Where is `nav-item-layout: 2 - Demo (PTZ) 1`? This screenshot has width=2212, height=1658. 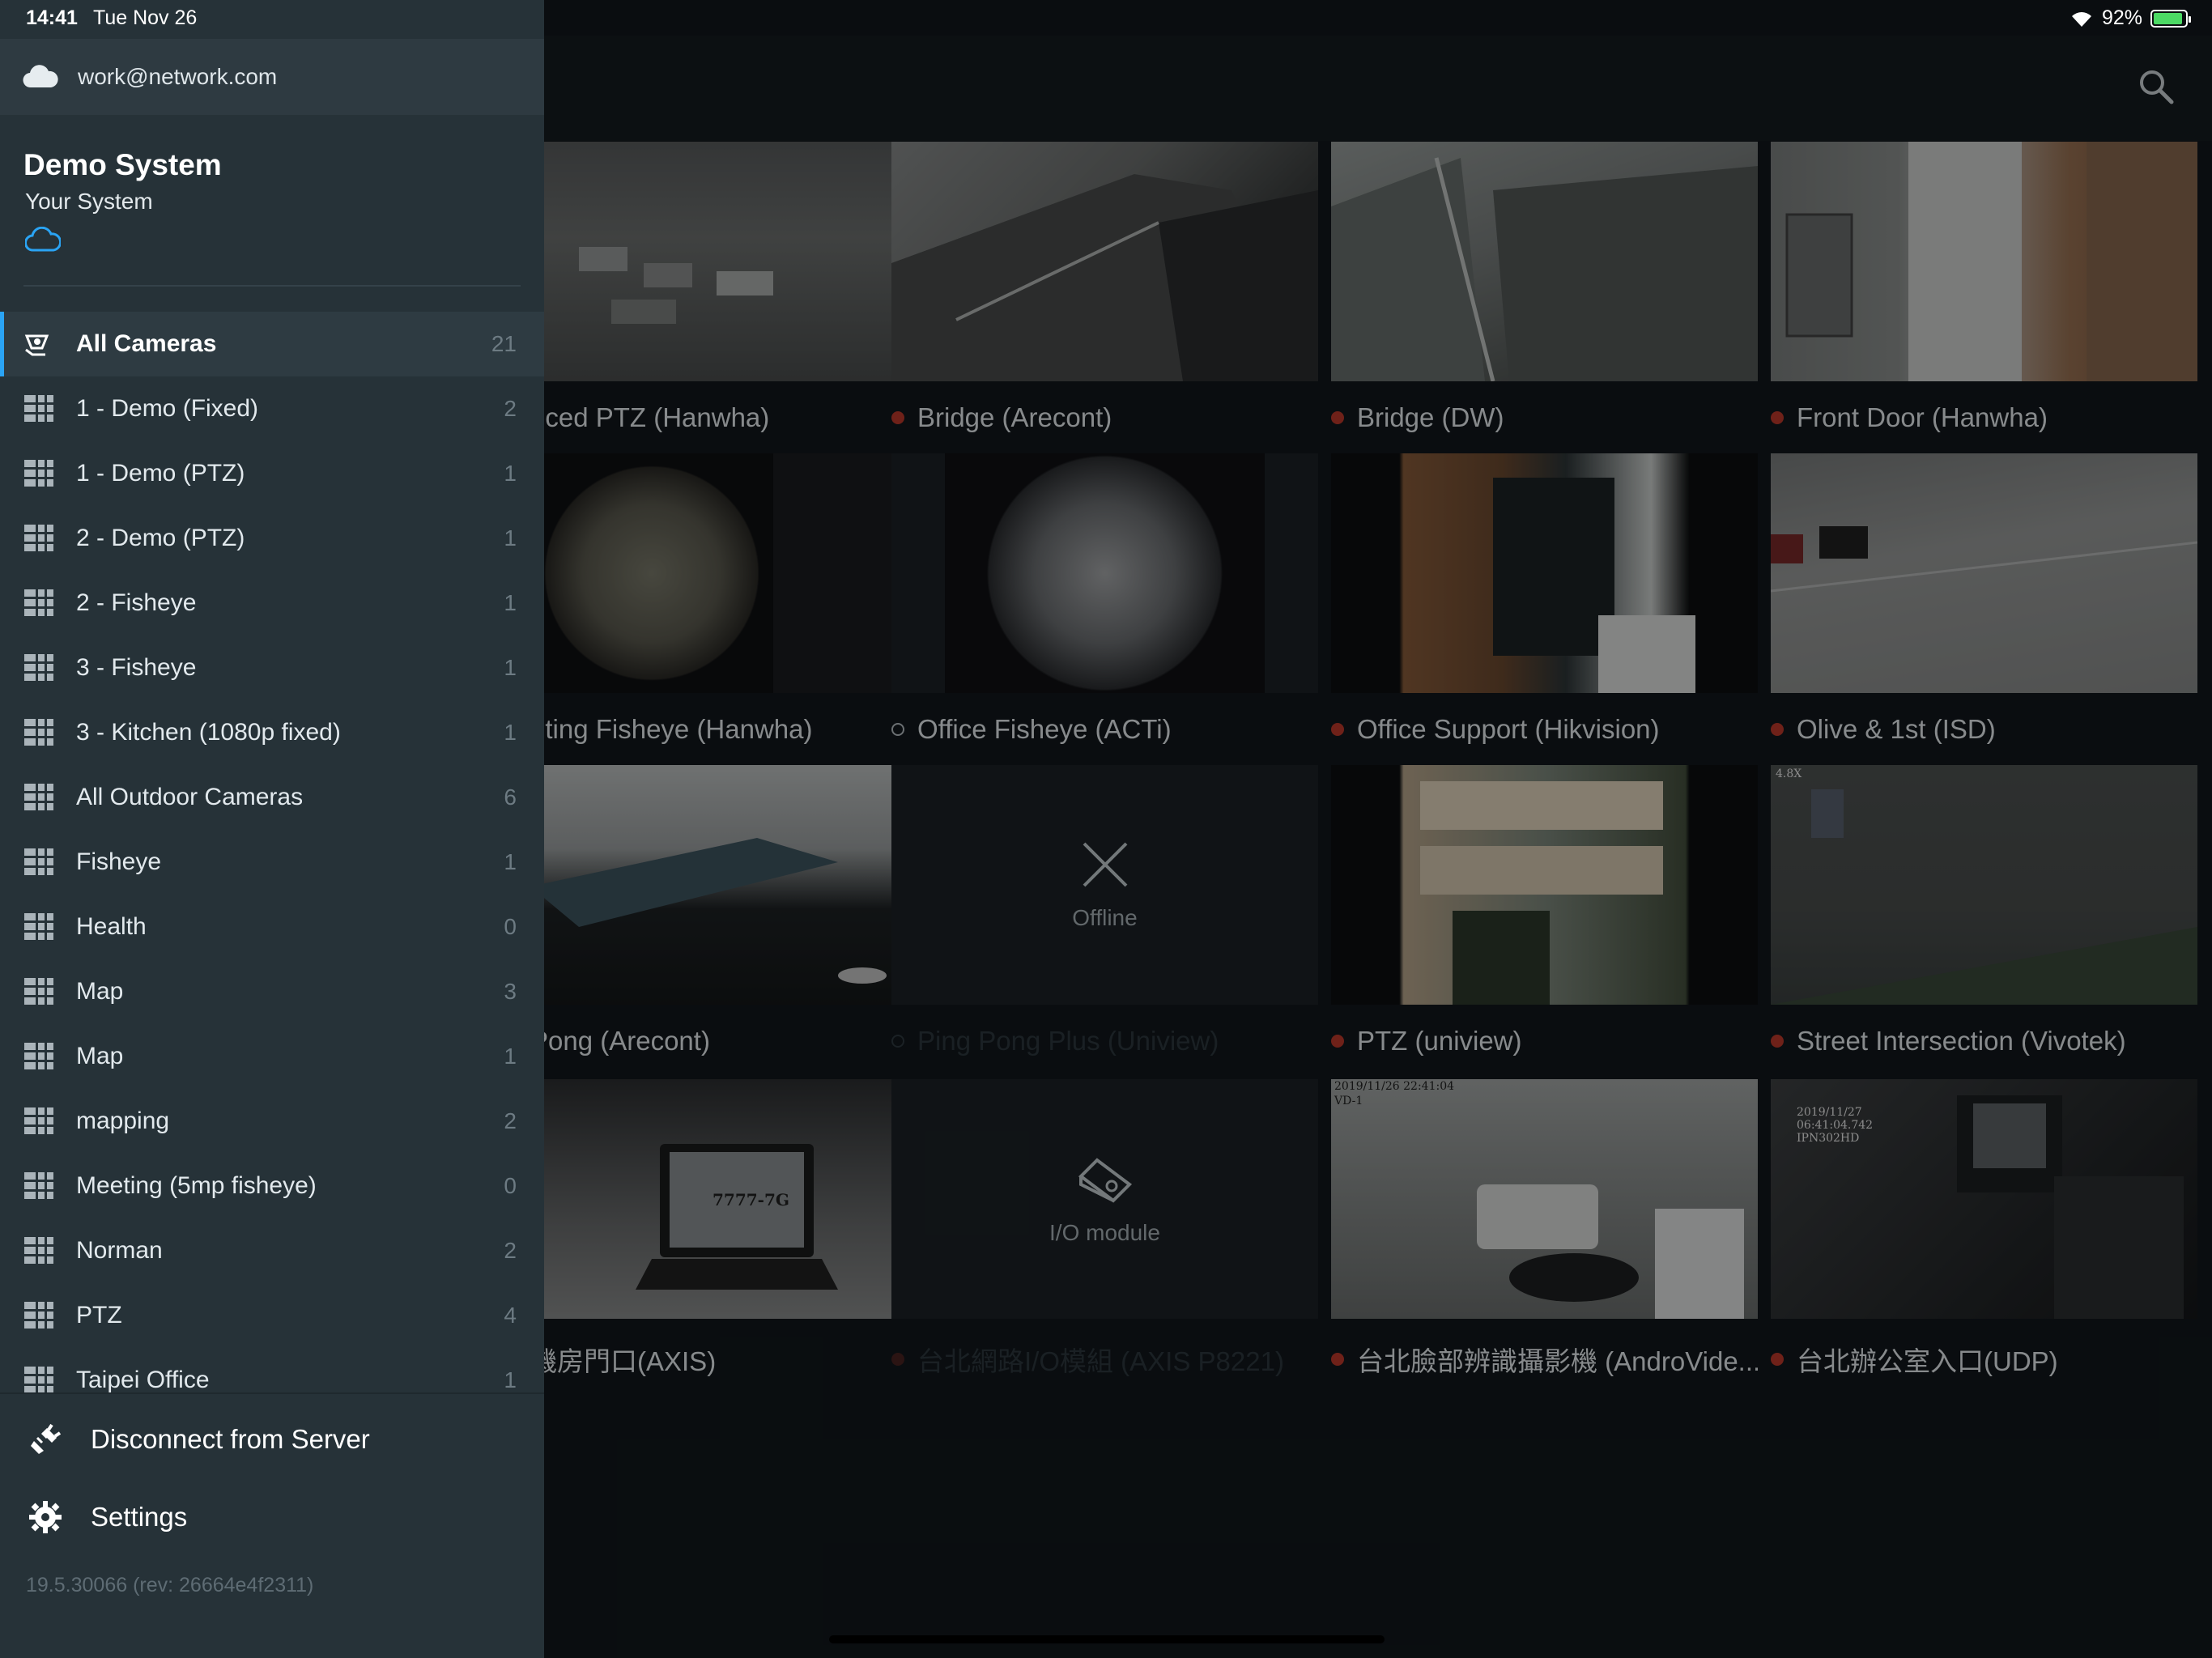 nav-item-layout: 2 - Demo (PTZ) 1 is located at coordinates (272, 538).